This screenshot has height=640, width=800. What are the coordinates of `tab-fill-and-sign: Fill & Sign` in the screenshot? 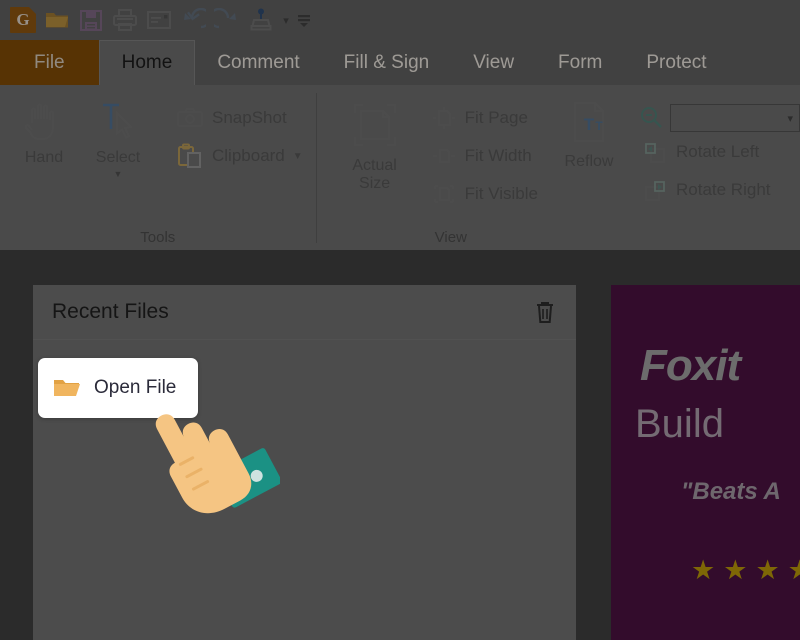 It's located at (387, 62).